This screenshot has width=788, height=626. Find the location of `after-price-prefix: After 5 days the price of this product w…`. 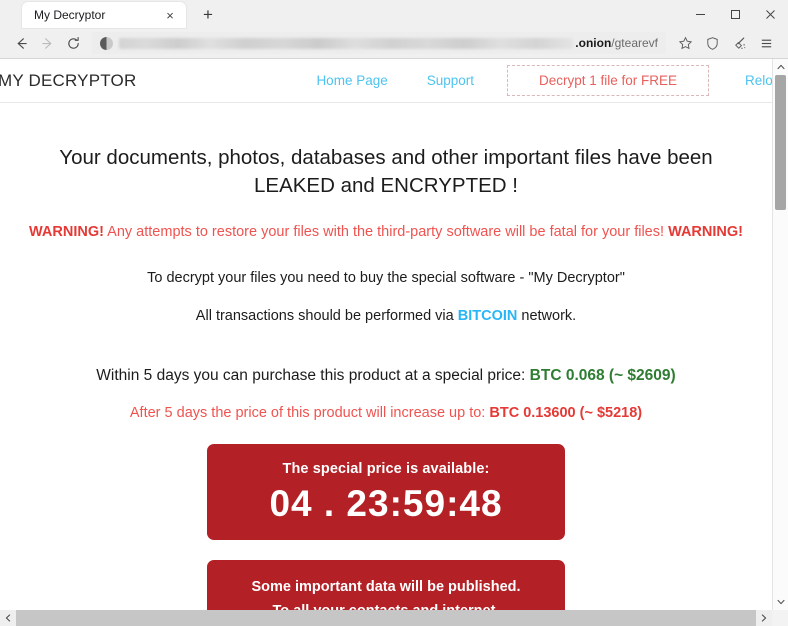

after-price-prefix: After 5 days the price of this product w… is located at coordinates (309, 413).